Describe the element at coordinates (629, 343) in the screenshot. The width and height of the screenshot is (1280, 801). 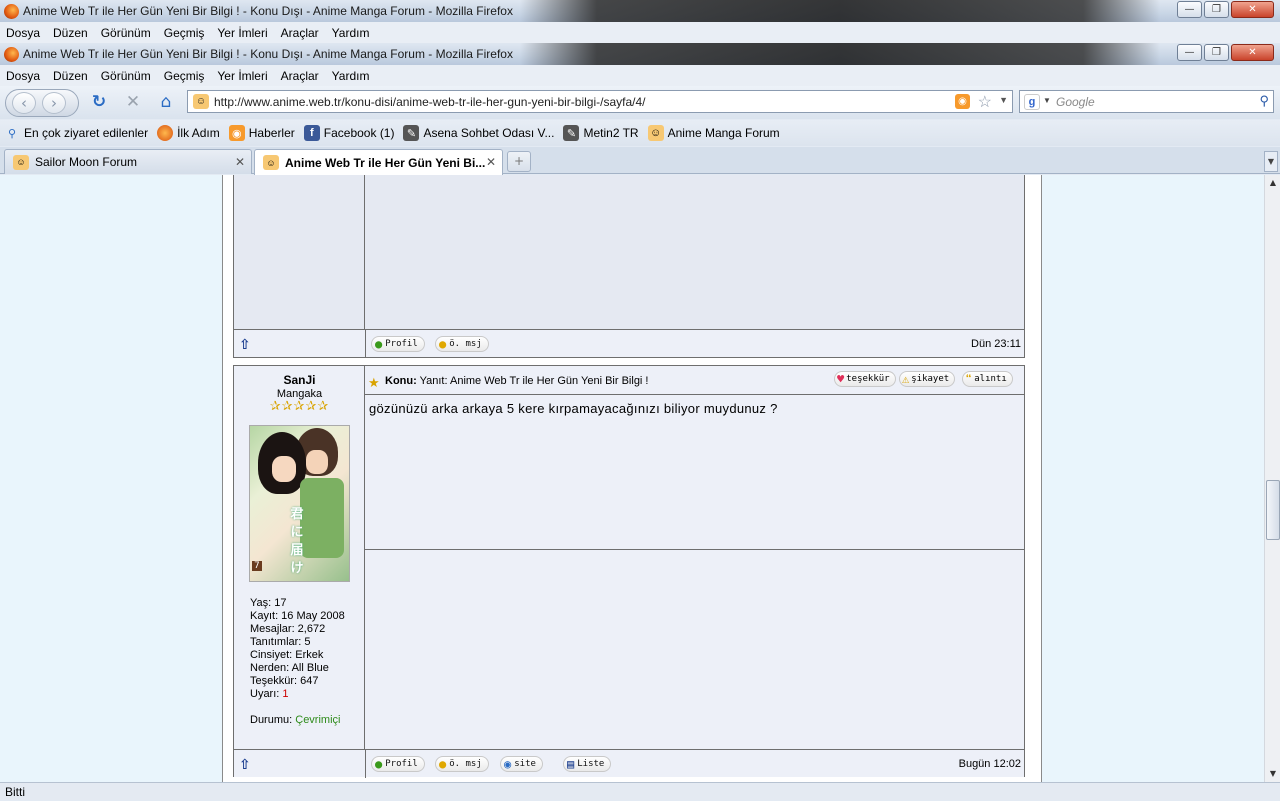
I see `post-footer: ⇧ ● Profil ● ö. msj Dün 23:11` at that location.